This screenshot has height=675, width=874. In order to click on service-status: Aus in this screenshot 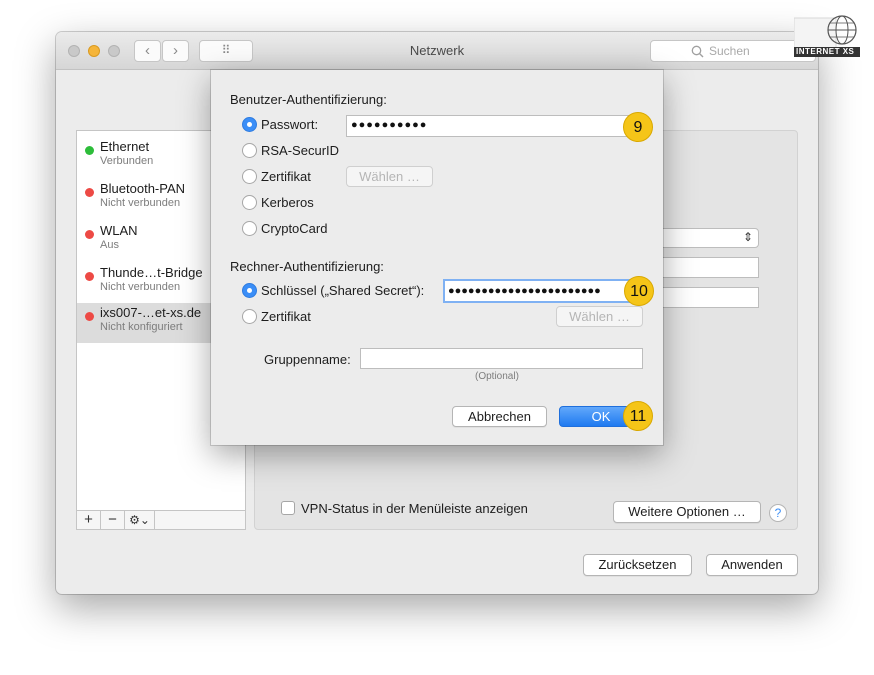, I will do `click(109, 245)`.